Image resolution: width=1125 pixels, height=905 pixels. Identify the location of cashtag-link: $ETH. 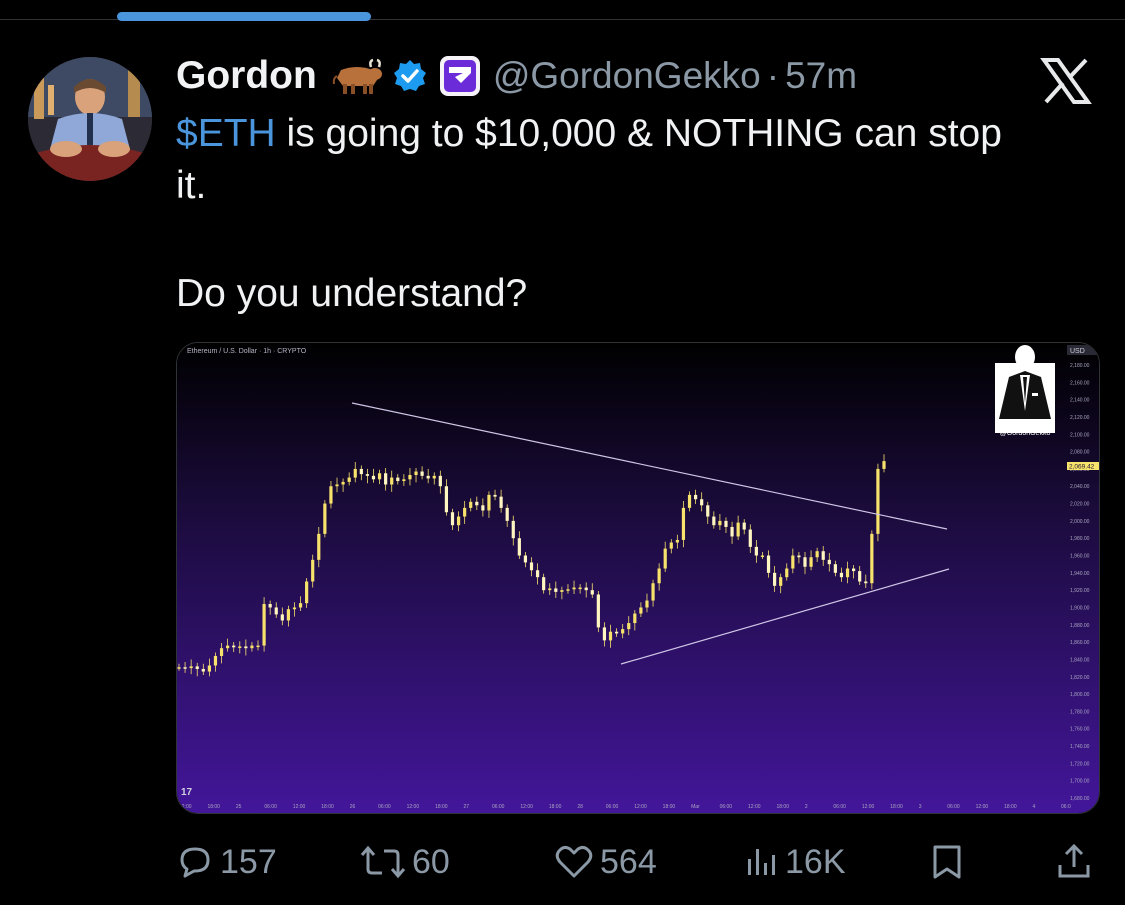
(226, 133).